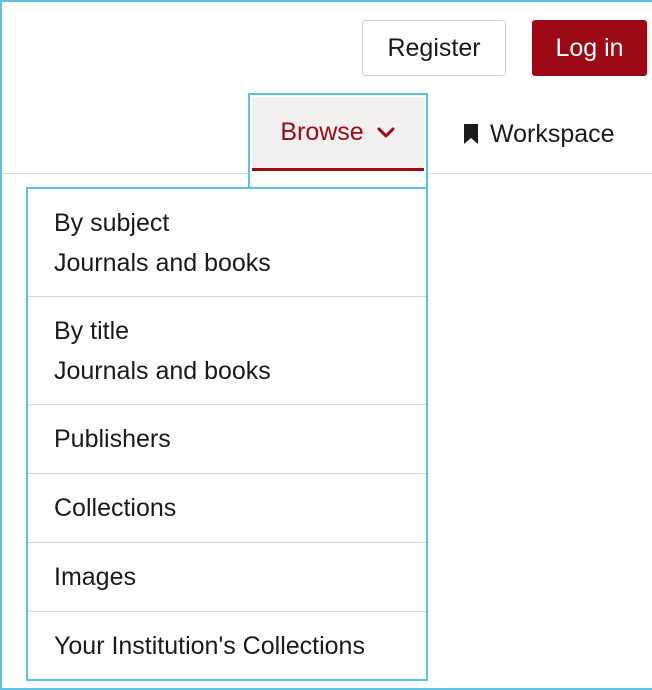  Describe the element at coordinates (115, 507) in the screenshot. I see `menu-item-title: Collections` at that location.